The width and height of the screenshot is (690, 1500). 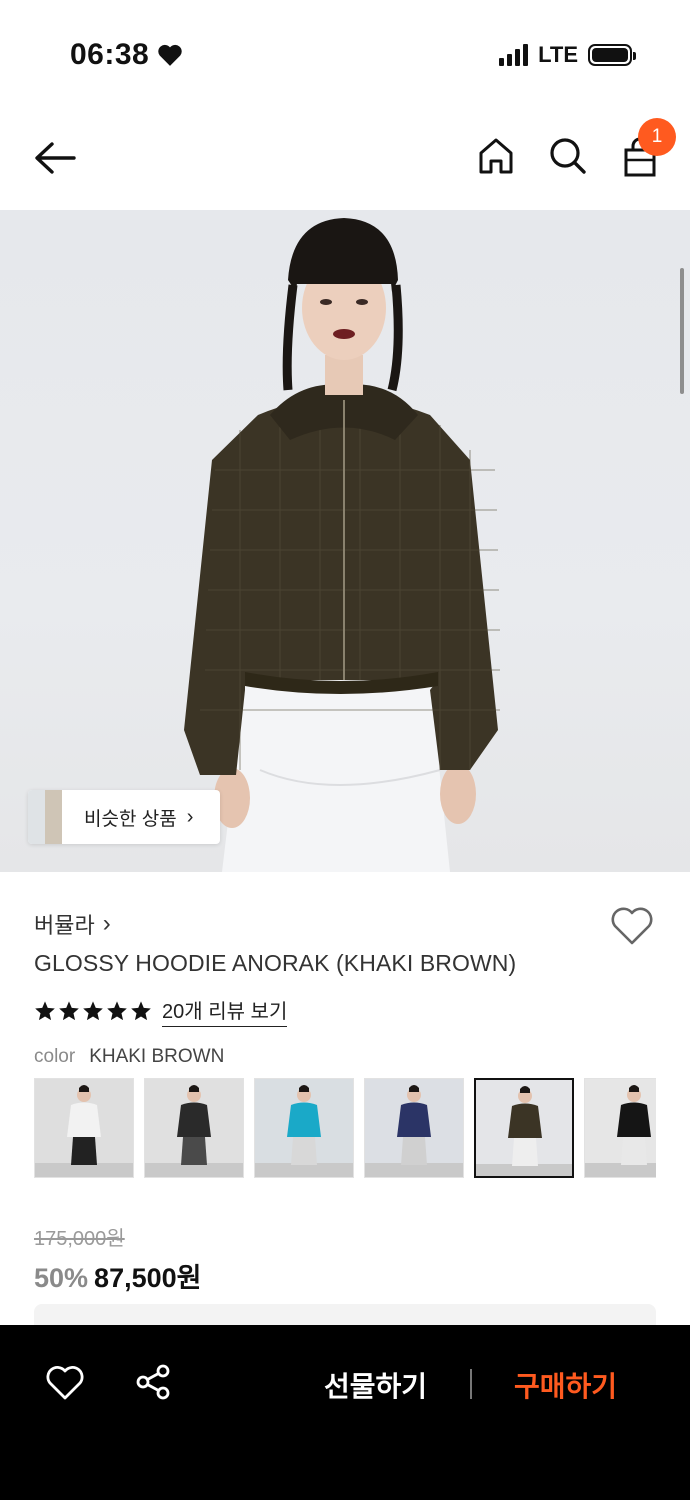 What do you see at coordinates (61, 1278) in the screenshot?
I see `discount-rate: 50%` at bounding box center [61, 1278].